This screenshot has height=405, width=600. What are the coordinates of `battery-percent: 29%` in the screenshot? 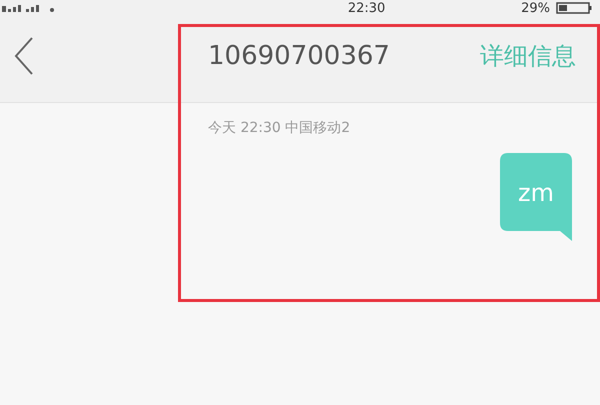 It's located at (535, 8).